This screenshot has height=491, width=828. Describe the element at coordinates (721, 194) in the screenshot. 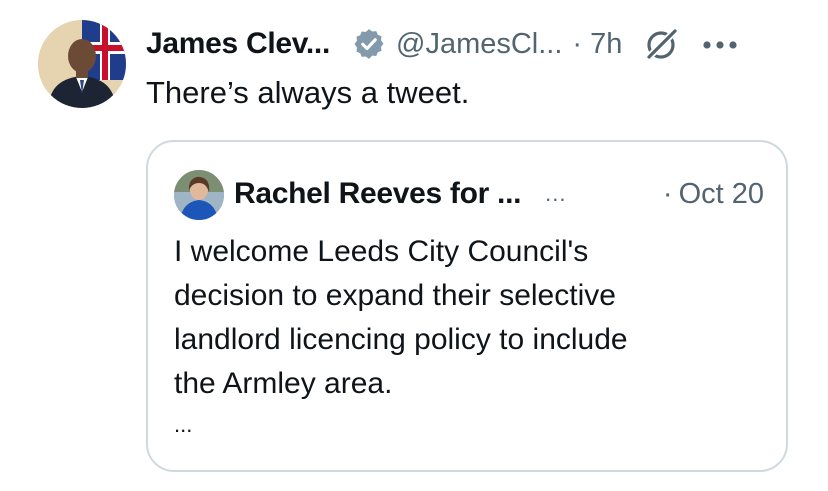

I see `quoted-tweet-date: Oct 20` at that location.